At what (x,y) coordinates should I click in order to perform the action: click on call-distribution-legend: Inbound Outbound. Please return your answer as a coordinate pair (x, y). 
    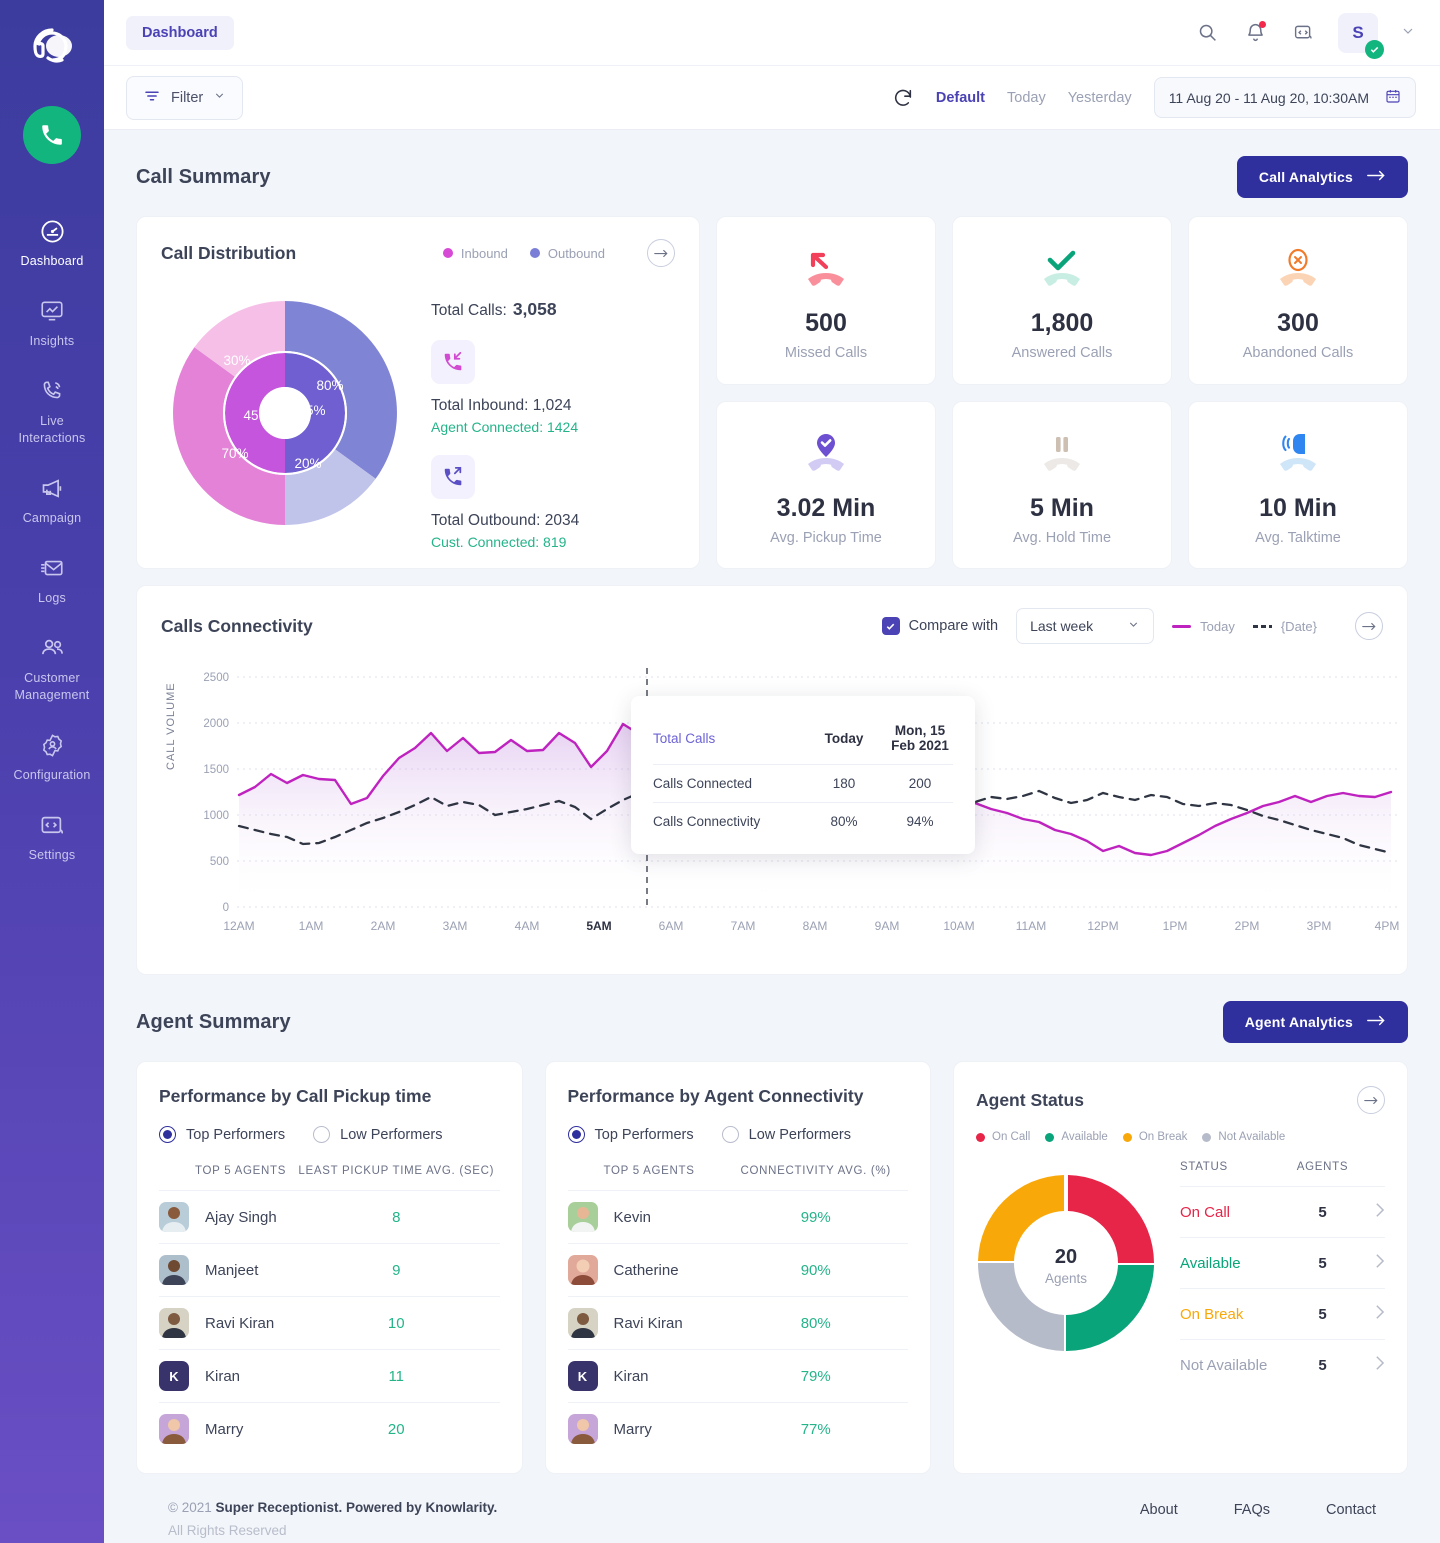
    Looking at the image, I should click on (558, 253).